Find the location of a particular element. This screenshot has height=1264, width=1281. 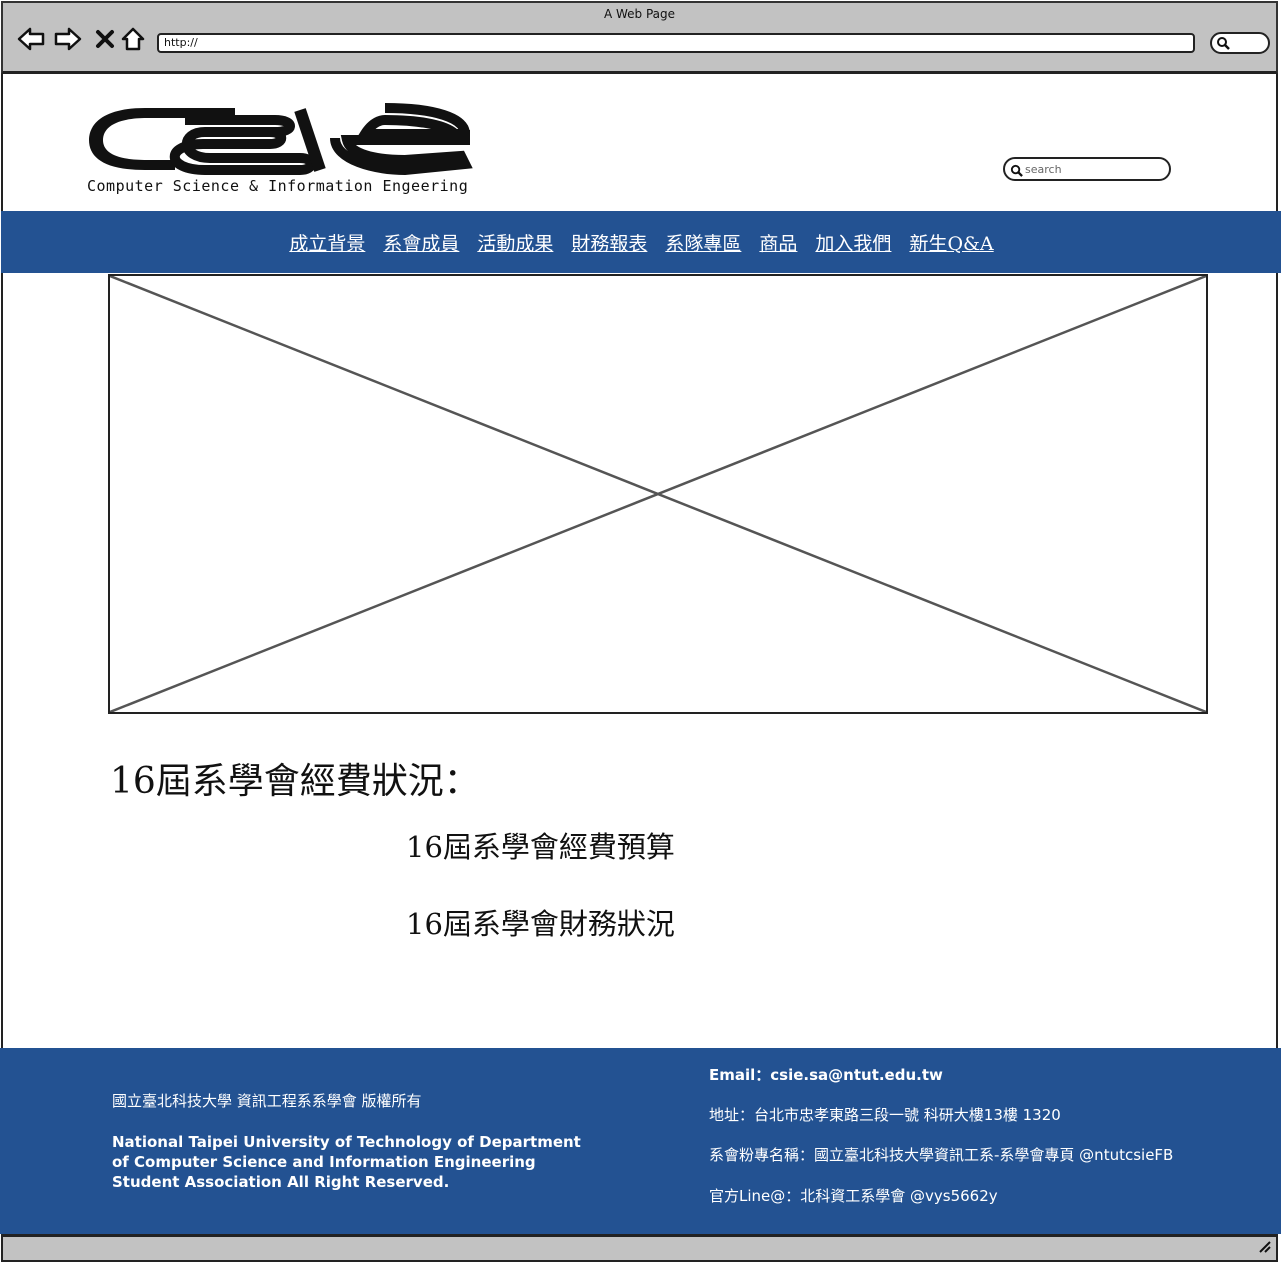

page-heading: 16屆系學會經費狀況： is located at coordinates (295, 781).